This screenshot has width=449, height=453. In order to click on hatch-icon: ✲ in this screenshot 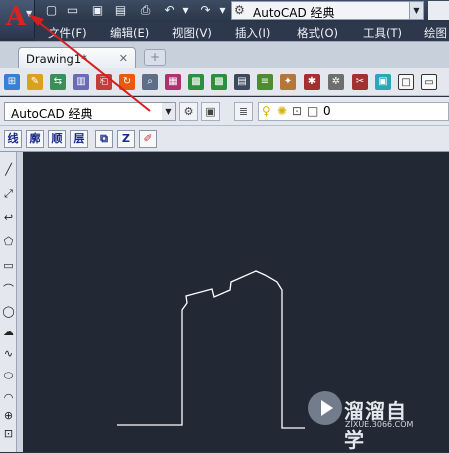, I will do `click(336, 82)`.